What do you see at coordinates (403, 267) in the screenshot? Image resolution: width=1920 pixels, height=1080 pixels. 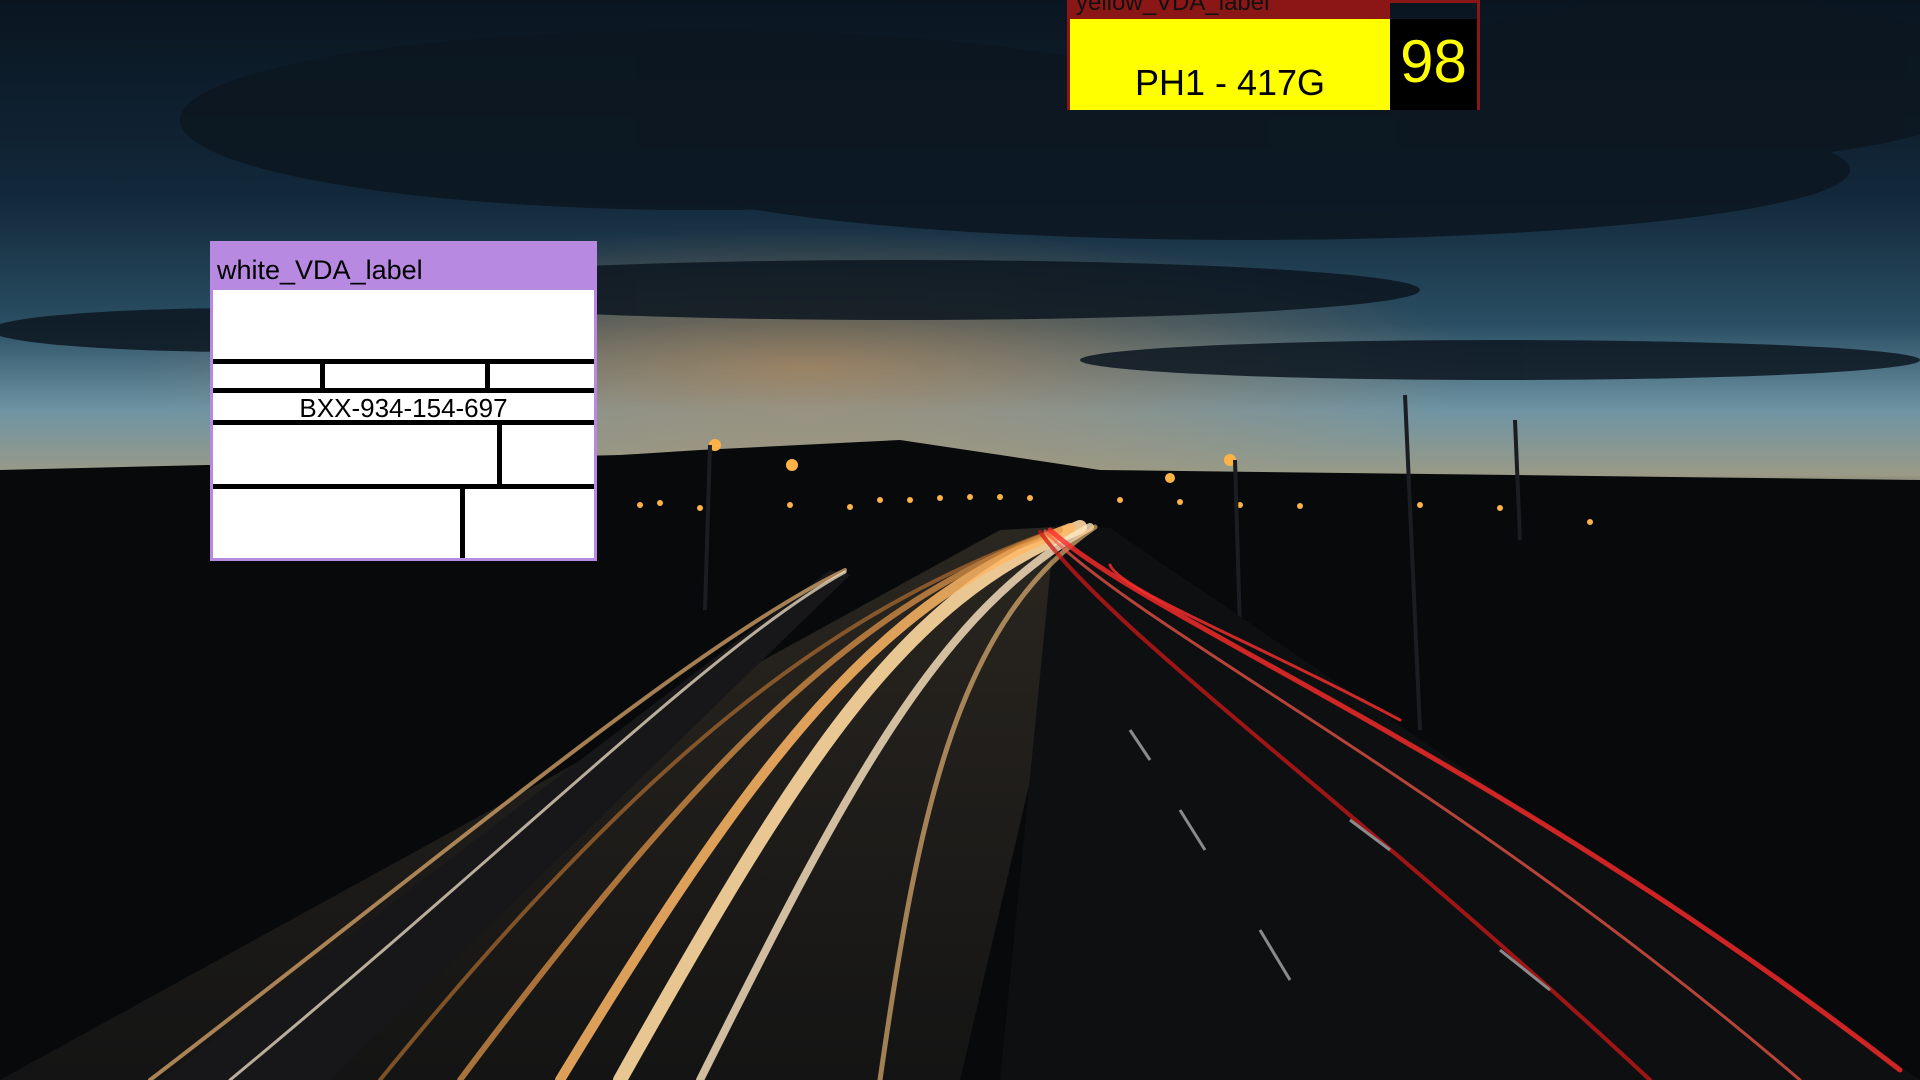 I see `white-label-caption: white_VDA_label` at bounding box center [403, 267].